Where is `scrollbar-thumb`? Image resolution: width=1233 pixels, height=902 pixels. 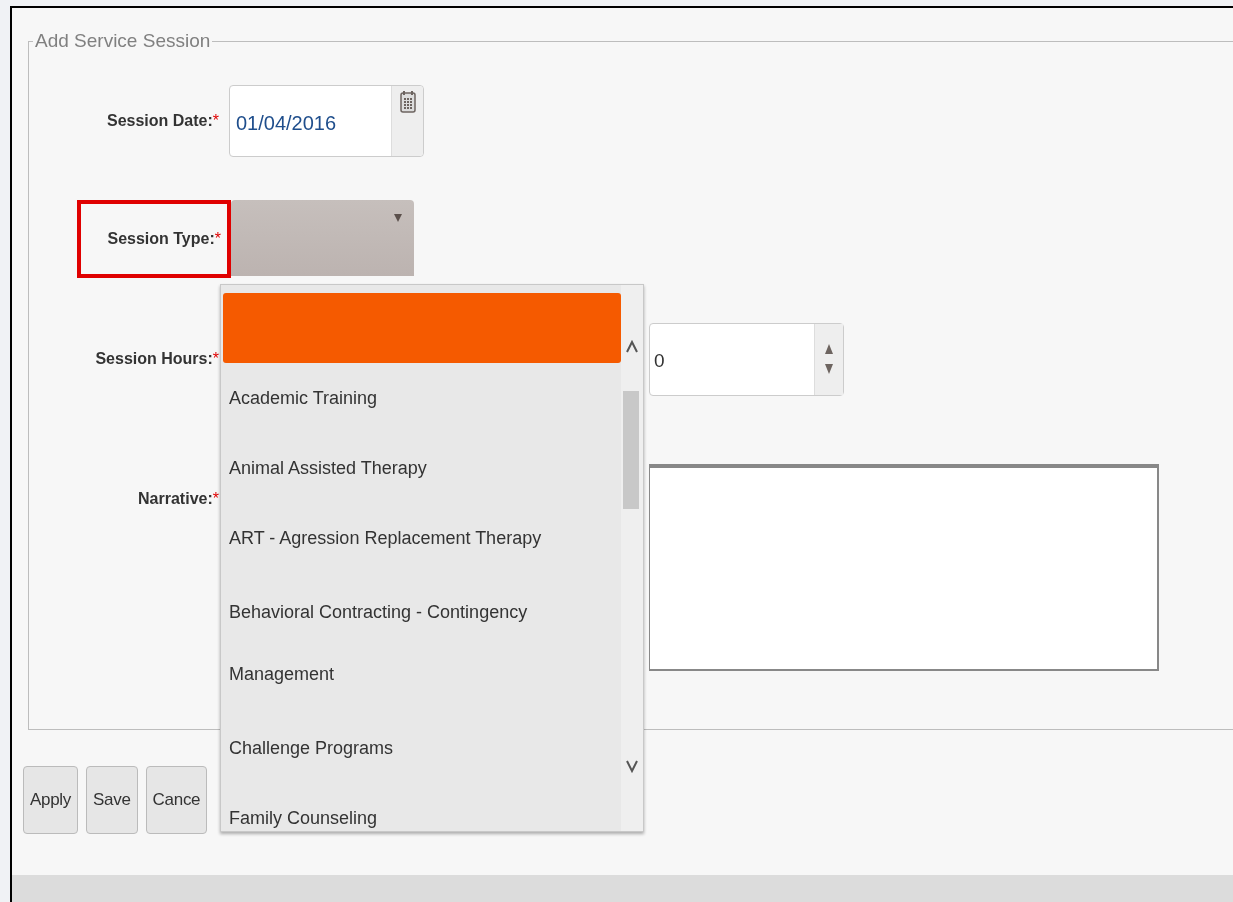 scrollbar-thumb is located at coordinates (631, 450).